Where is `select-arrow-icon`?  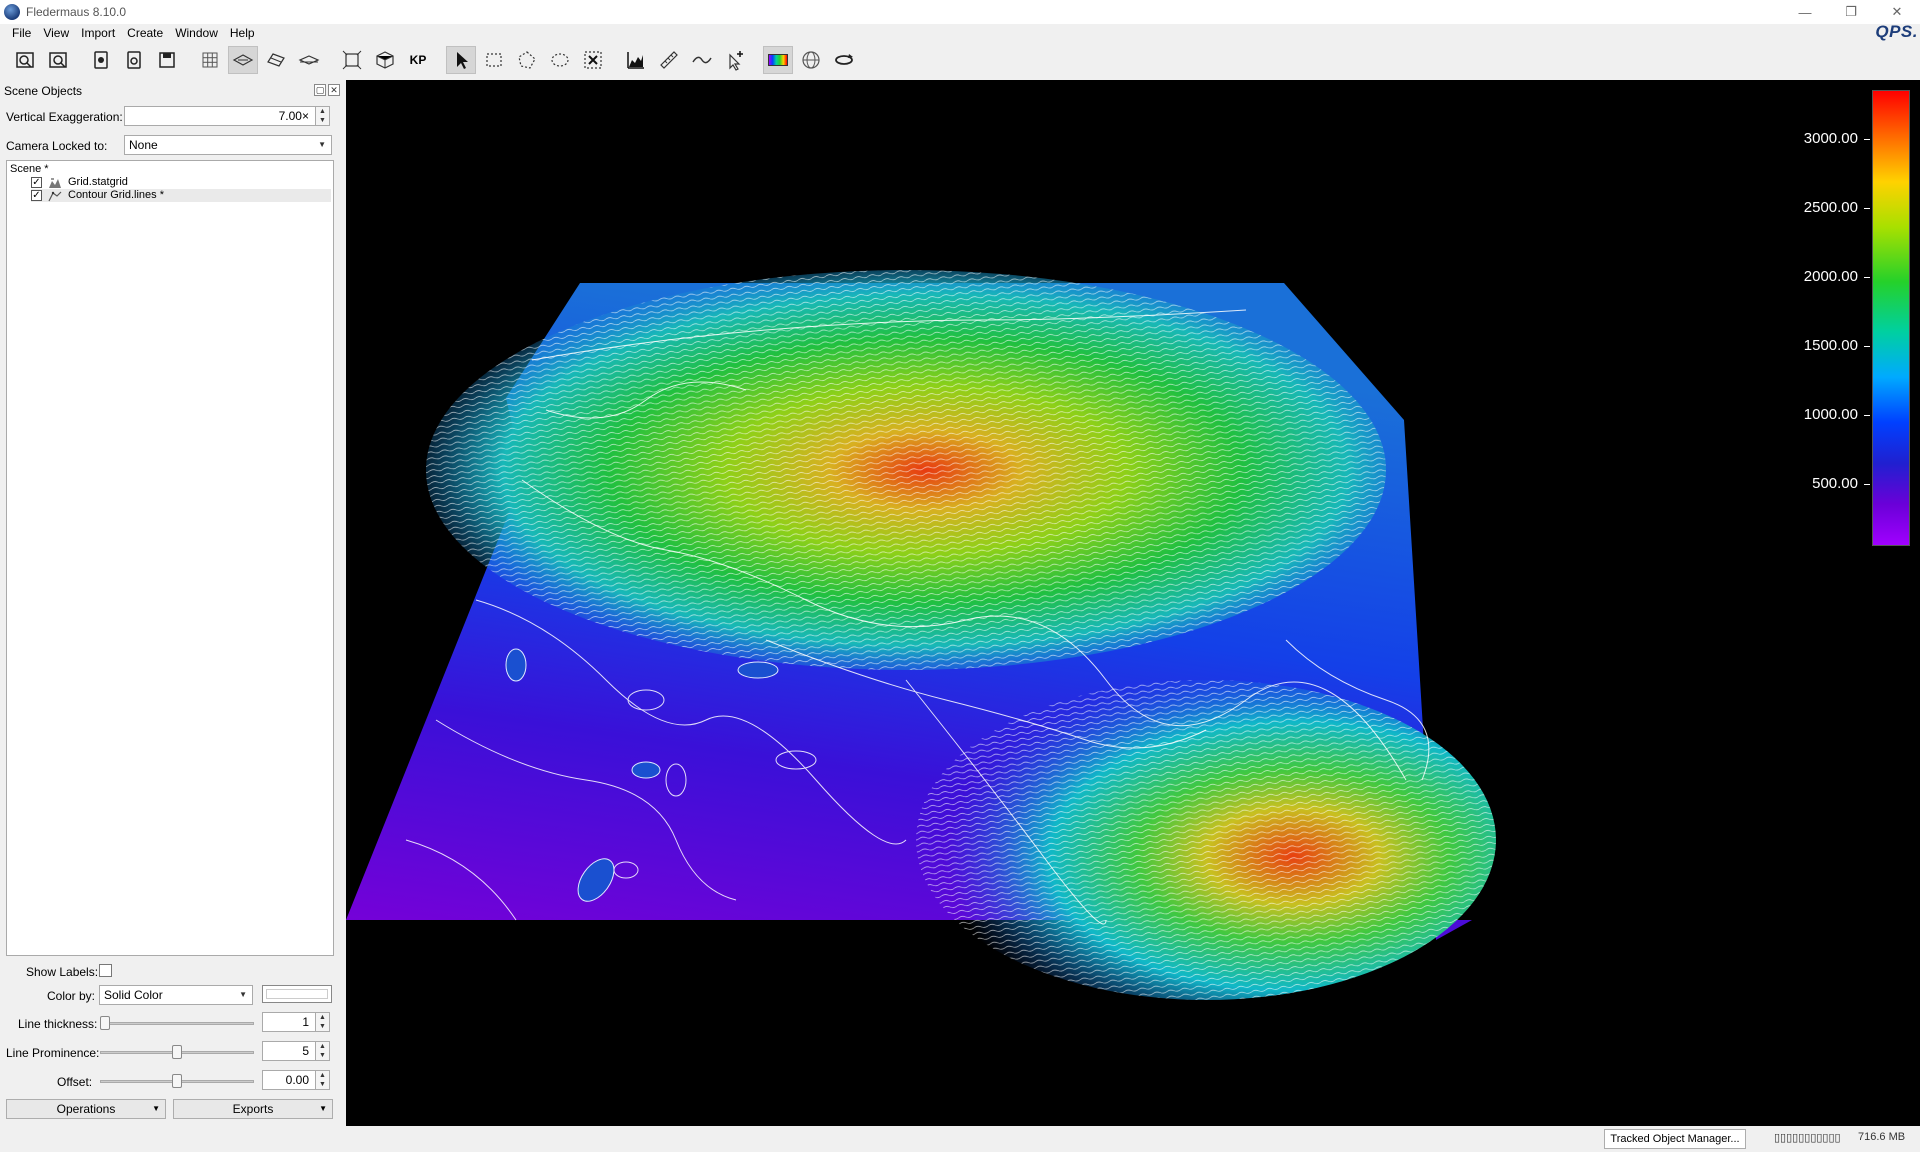
select-arrow-icon is located at coordinates (461, 60).